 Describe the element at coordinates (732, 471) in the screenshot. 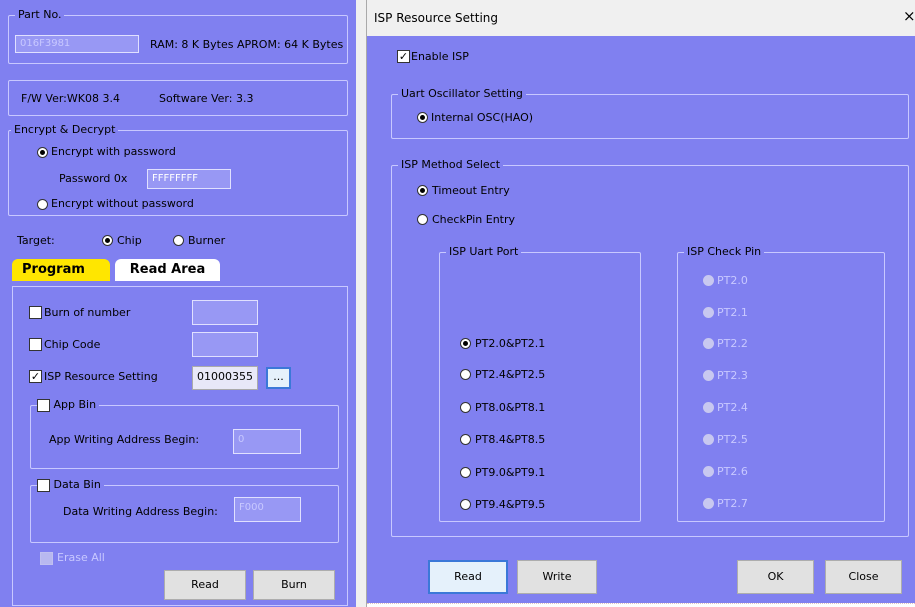

I see `check-pin-label: PT2.6` at that location.